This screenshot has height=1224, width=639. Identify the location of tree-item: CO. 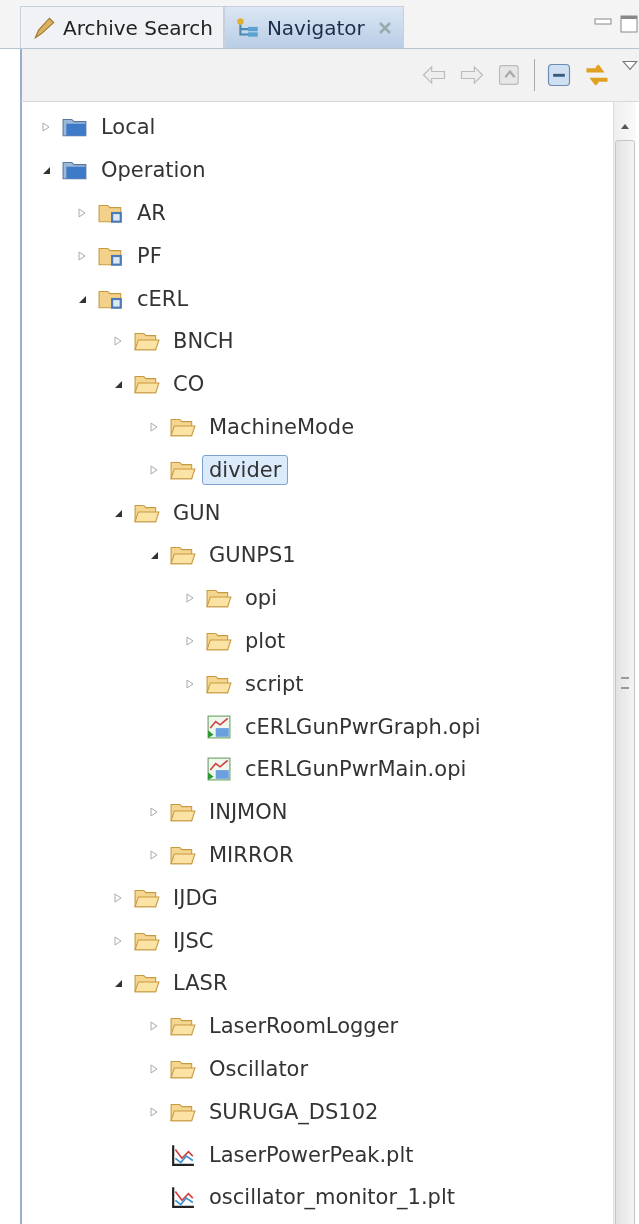
(189, 384).